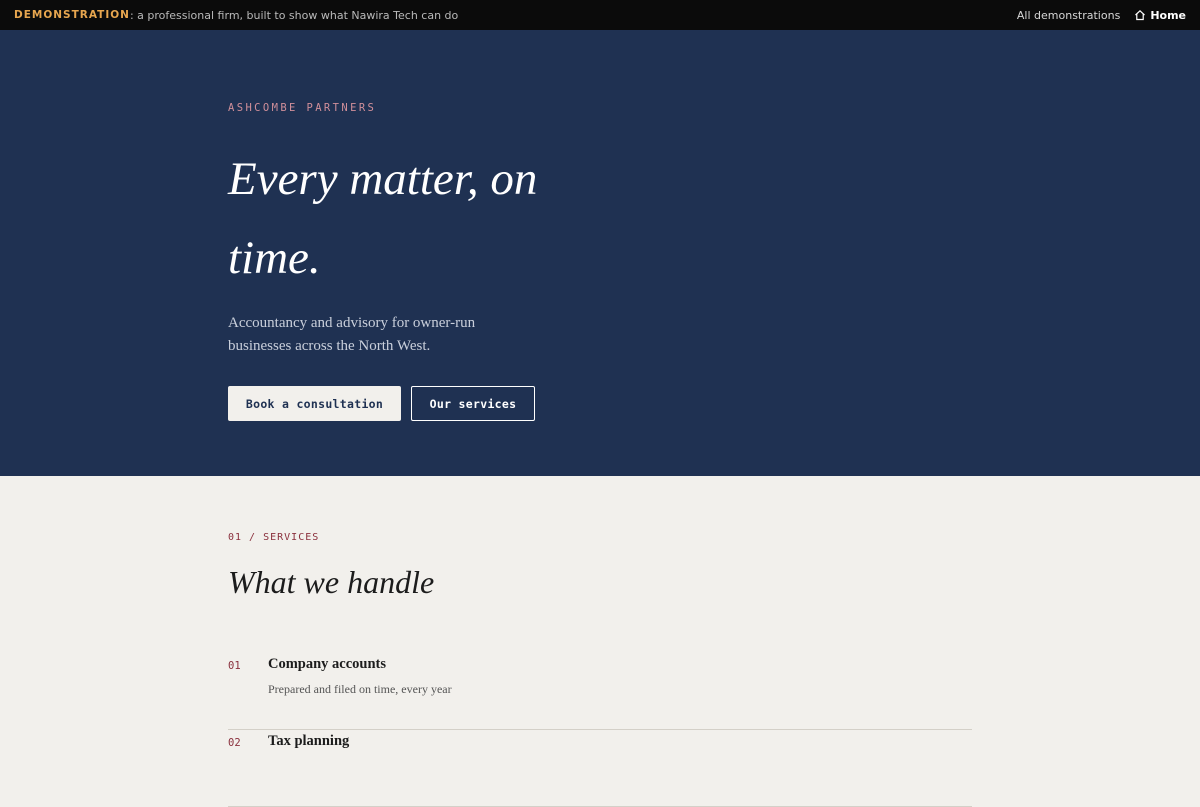  I want to click on service-name: Company accounts, so click(327, 664).